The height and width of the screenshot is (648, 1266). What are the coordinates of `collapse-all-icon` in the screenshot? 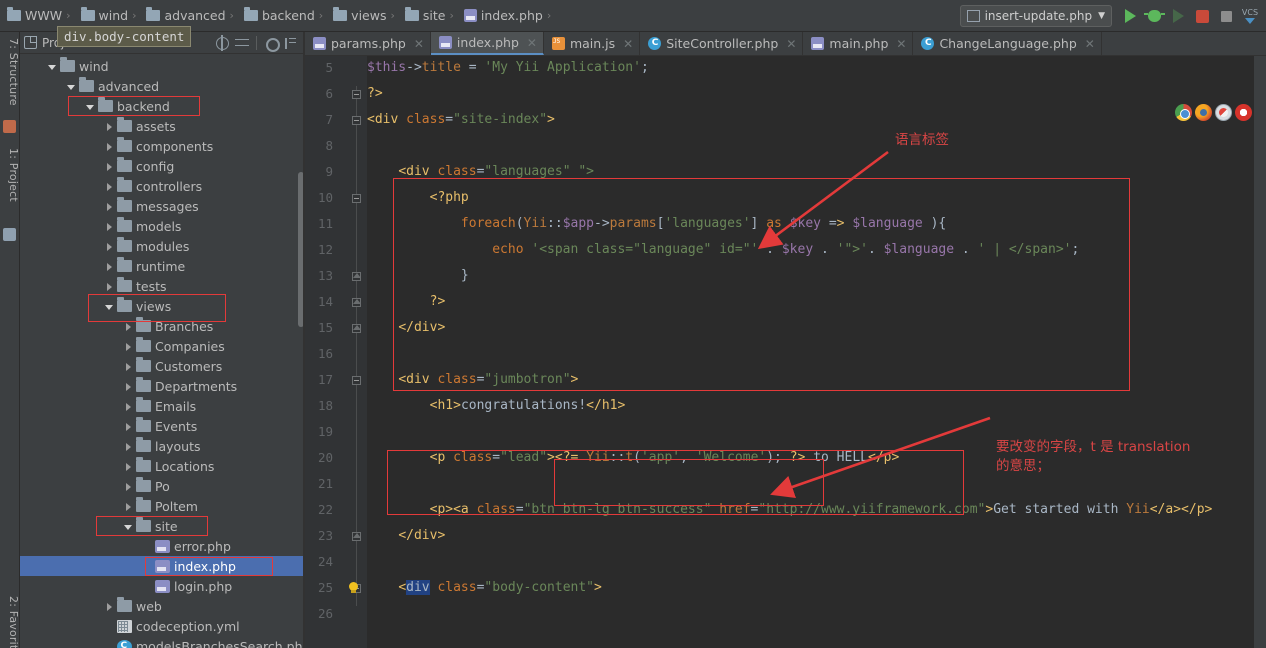 It's located at (242, 43).